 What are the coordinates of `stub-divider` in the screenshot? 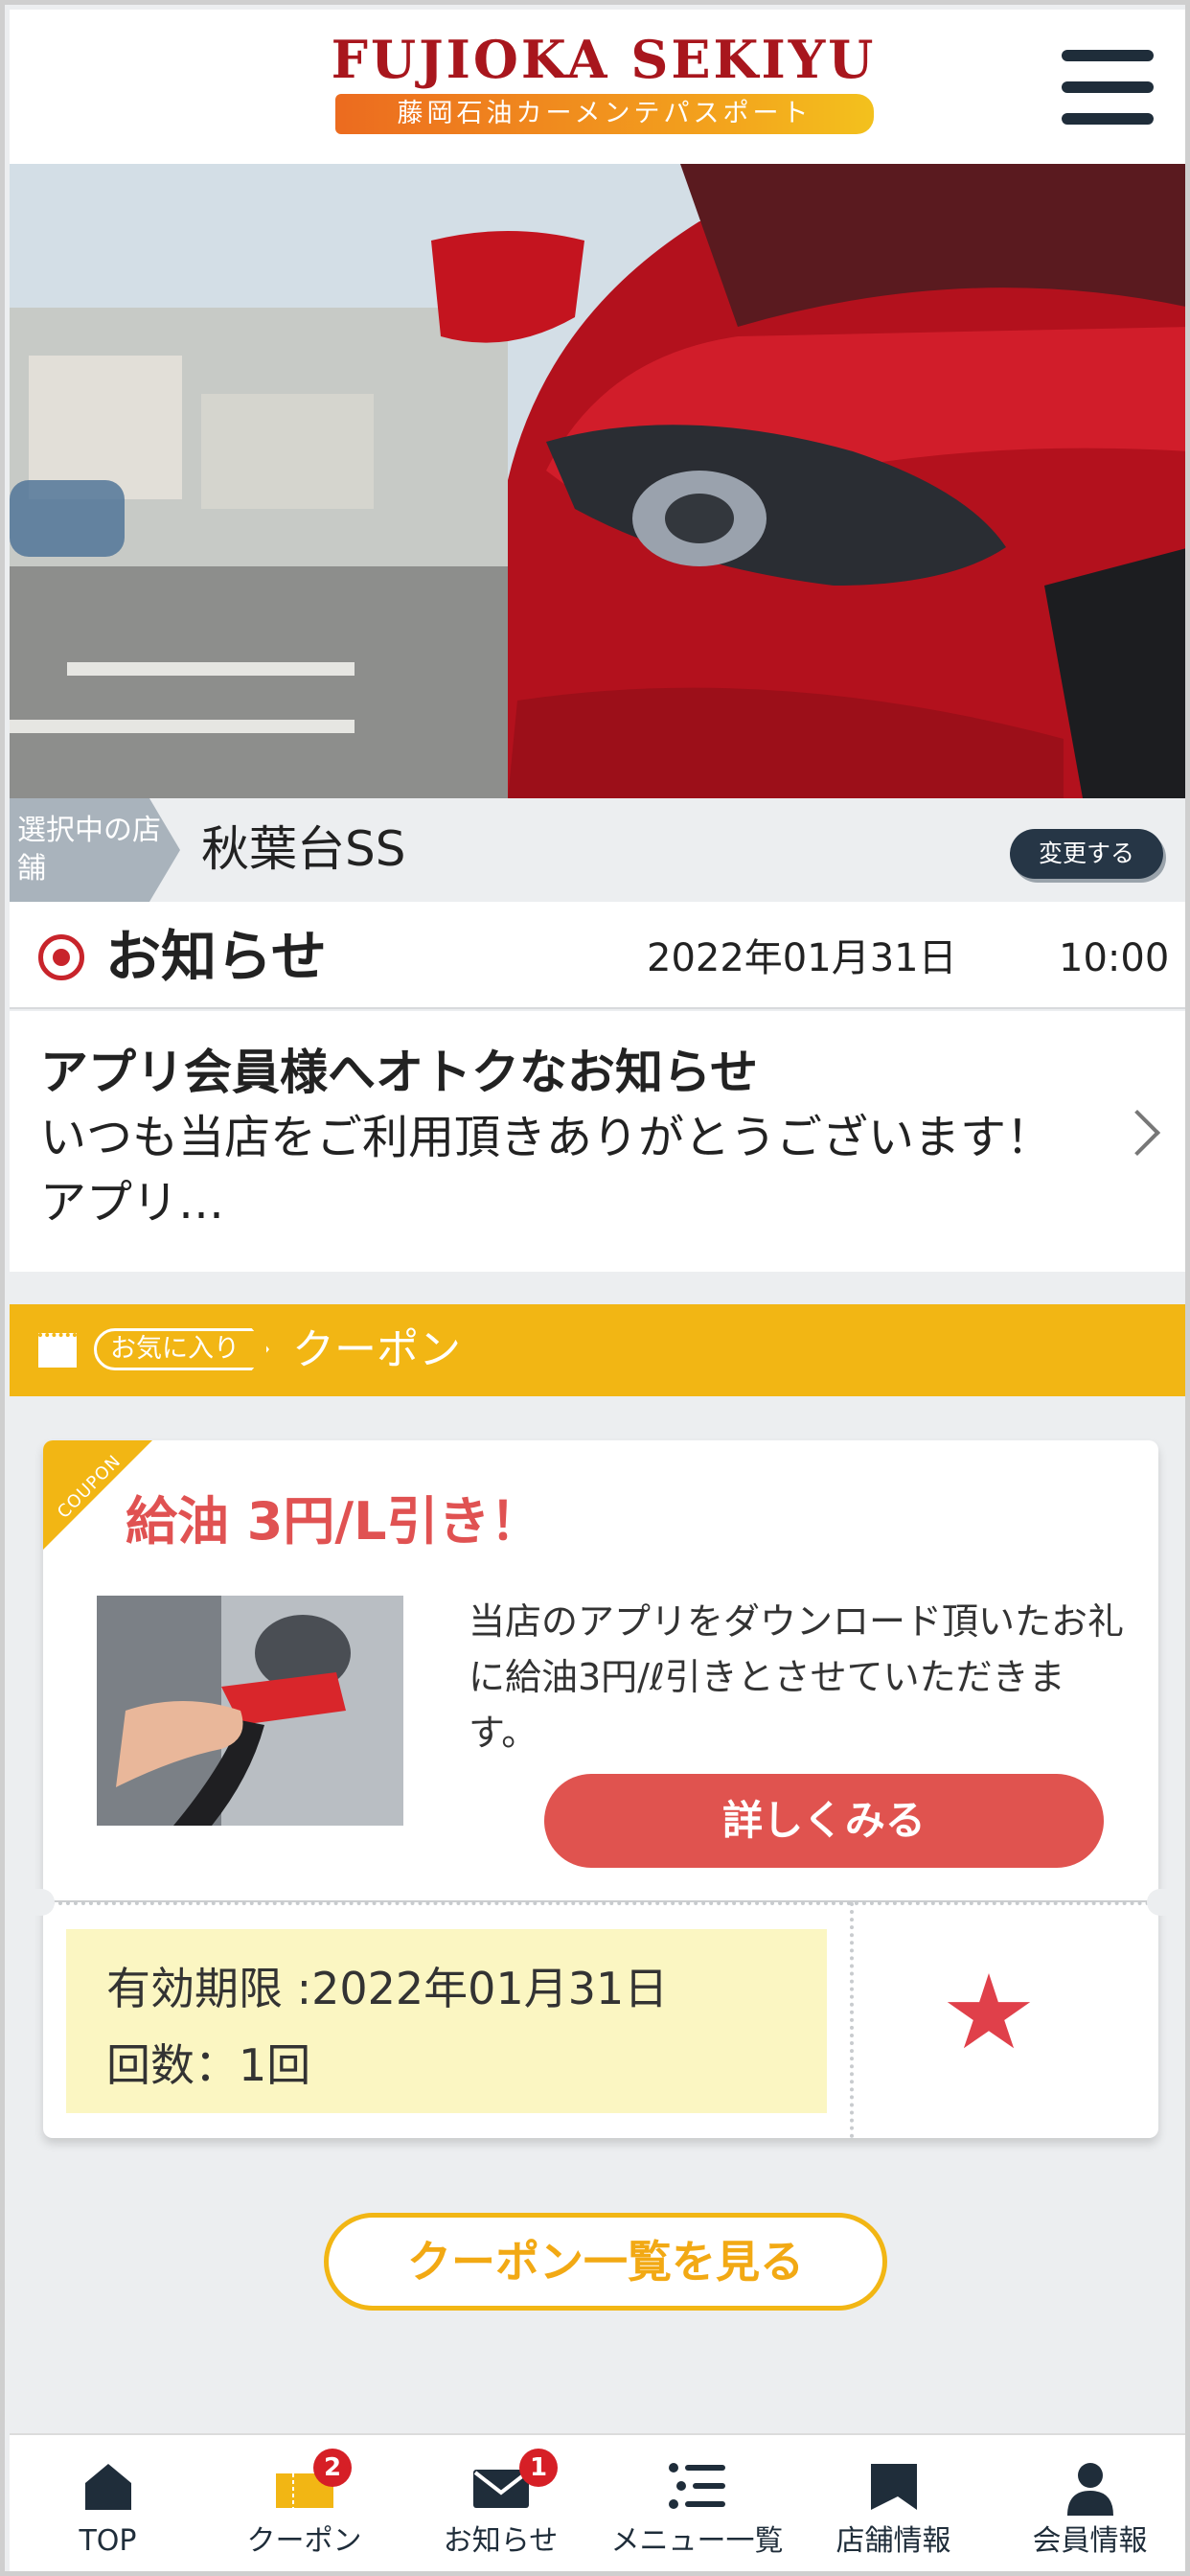 It's located at (852, 2020).